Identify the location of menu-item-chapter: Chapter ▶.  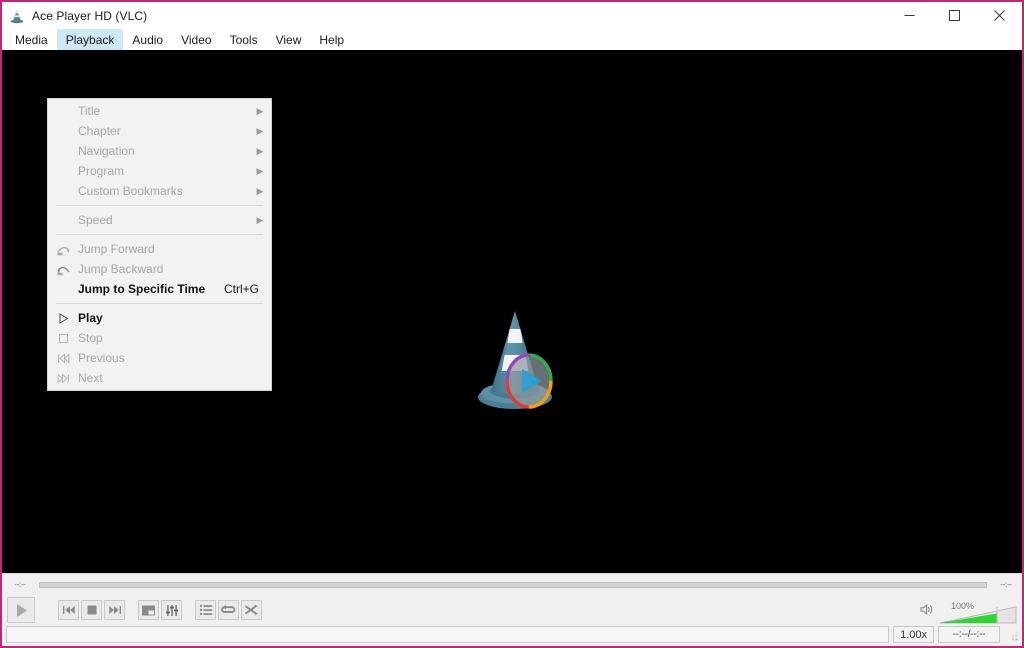
(159, 131).